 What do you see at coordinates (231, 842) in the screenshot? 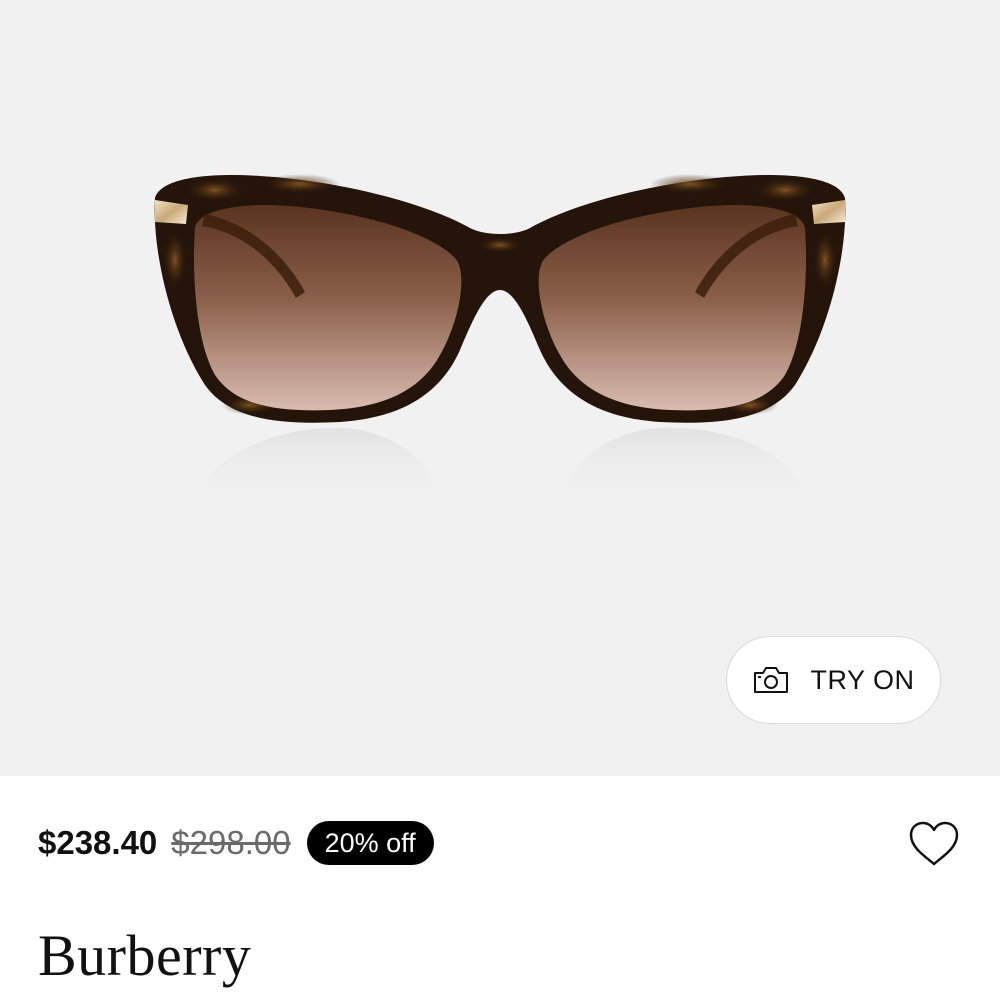
I see `original-price: $298.00` at bounding box center [231, 842].